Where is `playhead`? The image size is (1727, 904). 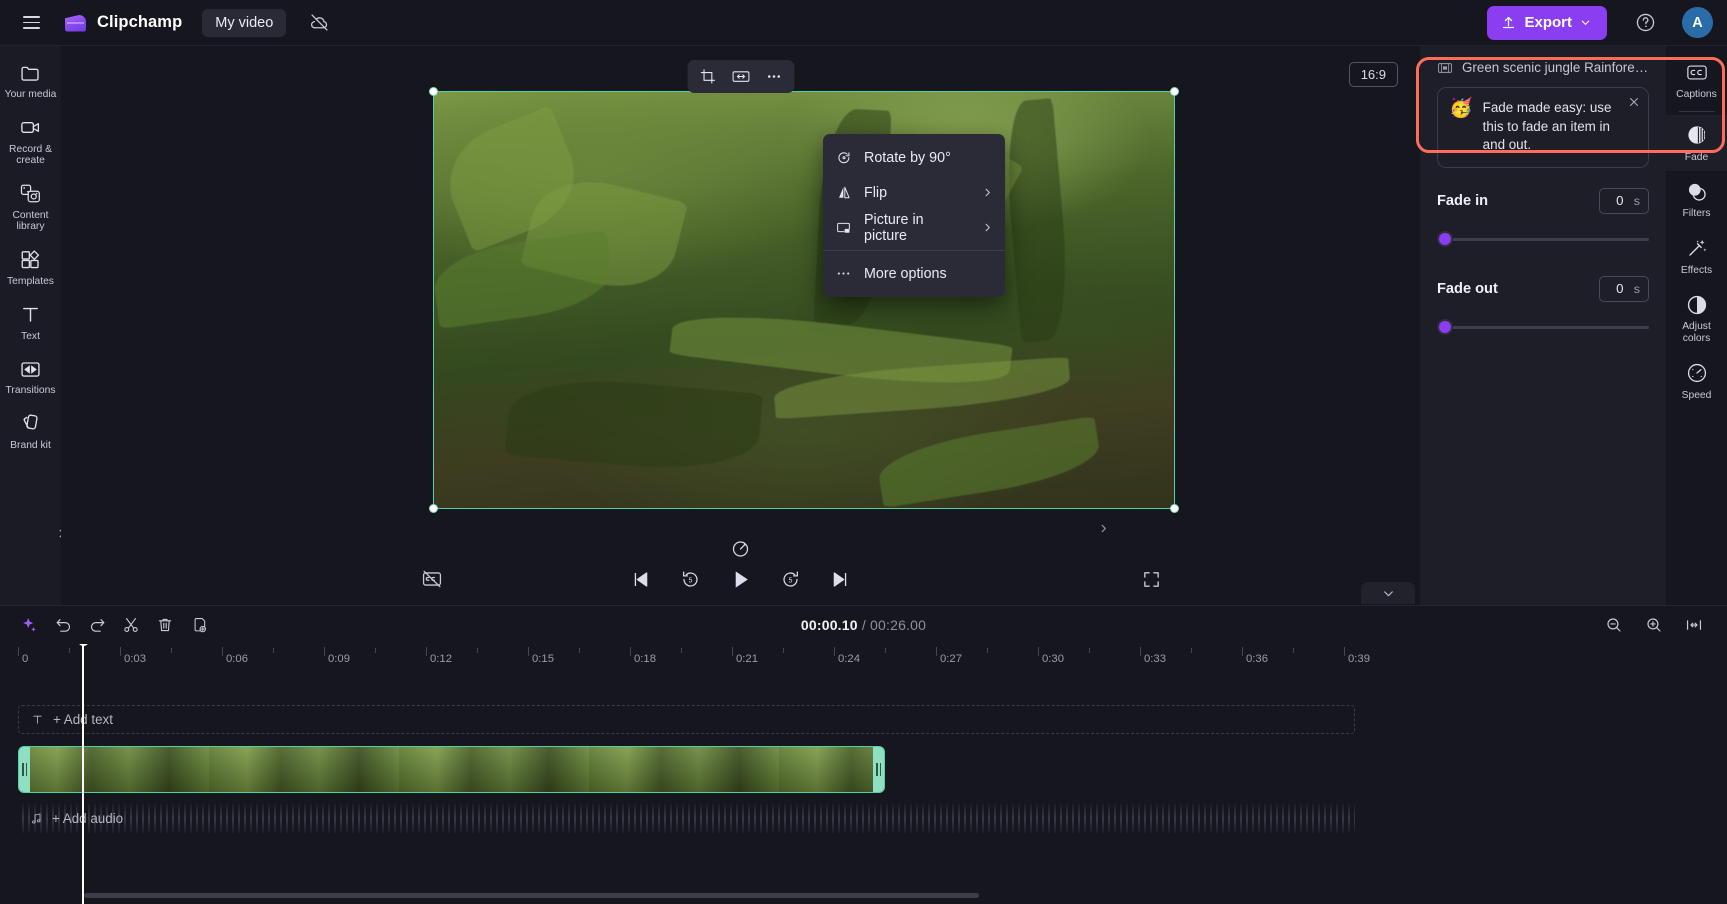
playhead is located at coordinates (83, 774).